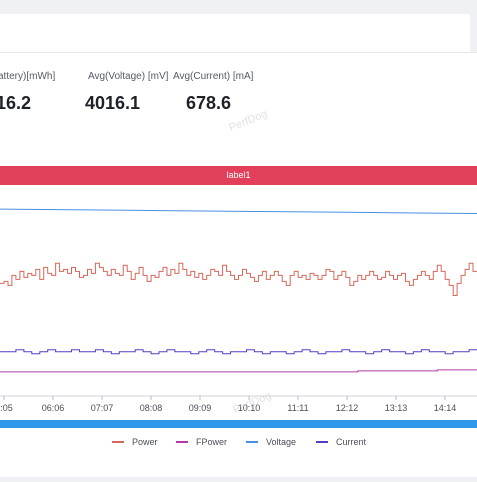 The image size is (477, 482). Describe the element at coordinates (248, 121) in the screenshot. I see `watermark: PerfDog` at that location.